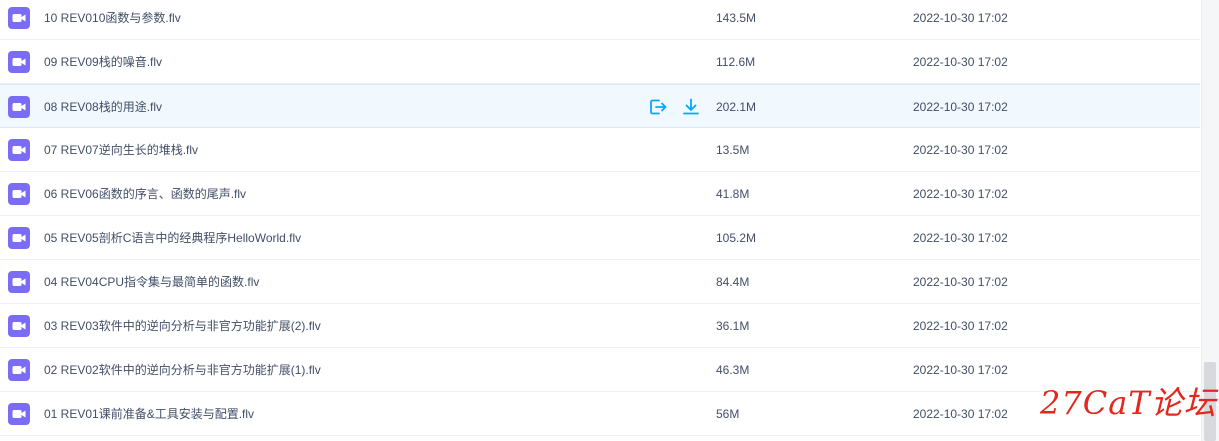  What do you see at coordinates (1128, 403) in the screenshot?
I see `watermark-logo: 27CaT论坛` at bounding box center [1128, 403].